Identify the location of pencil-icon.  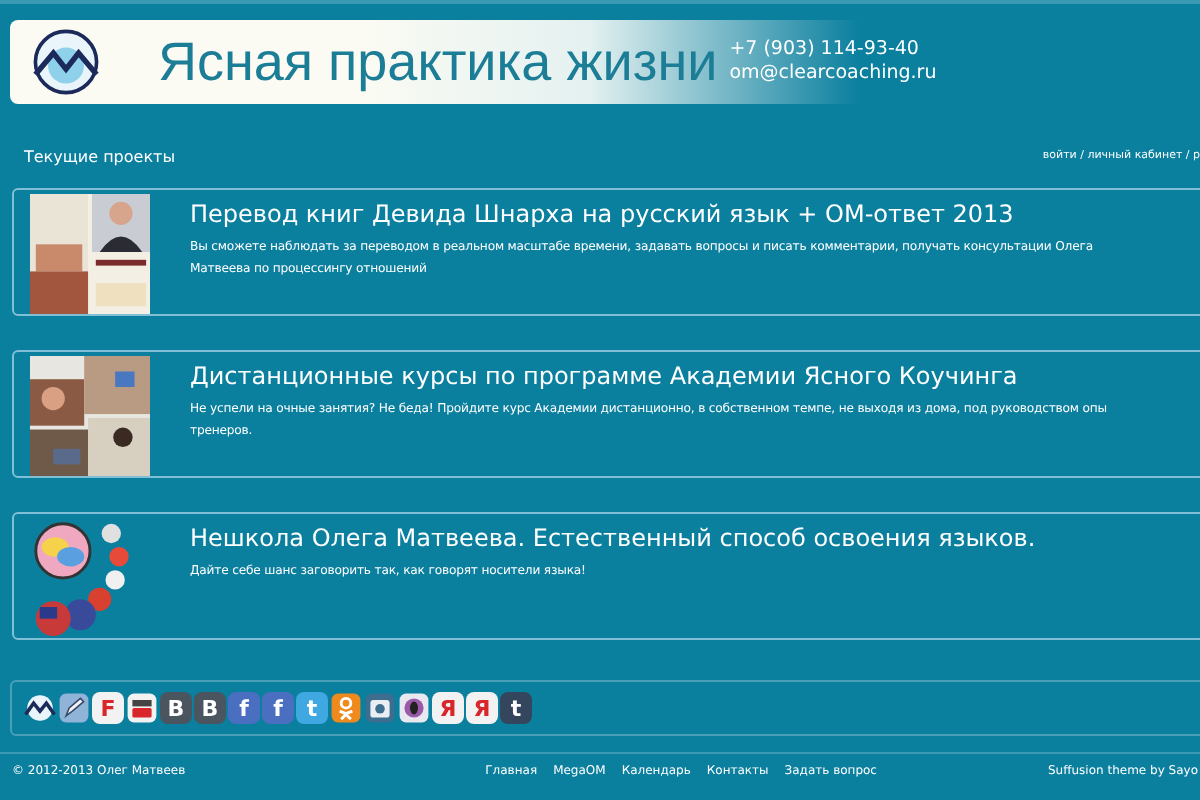
(74, 708).